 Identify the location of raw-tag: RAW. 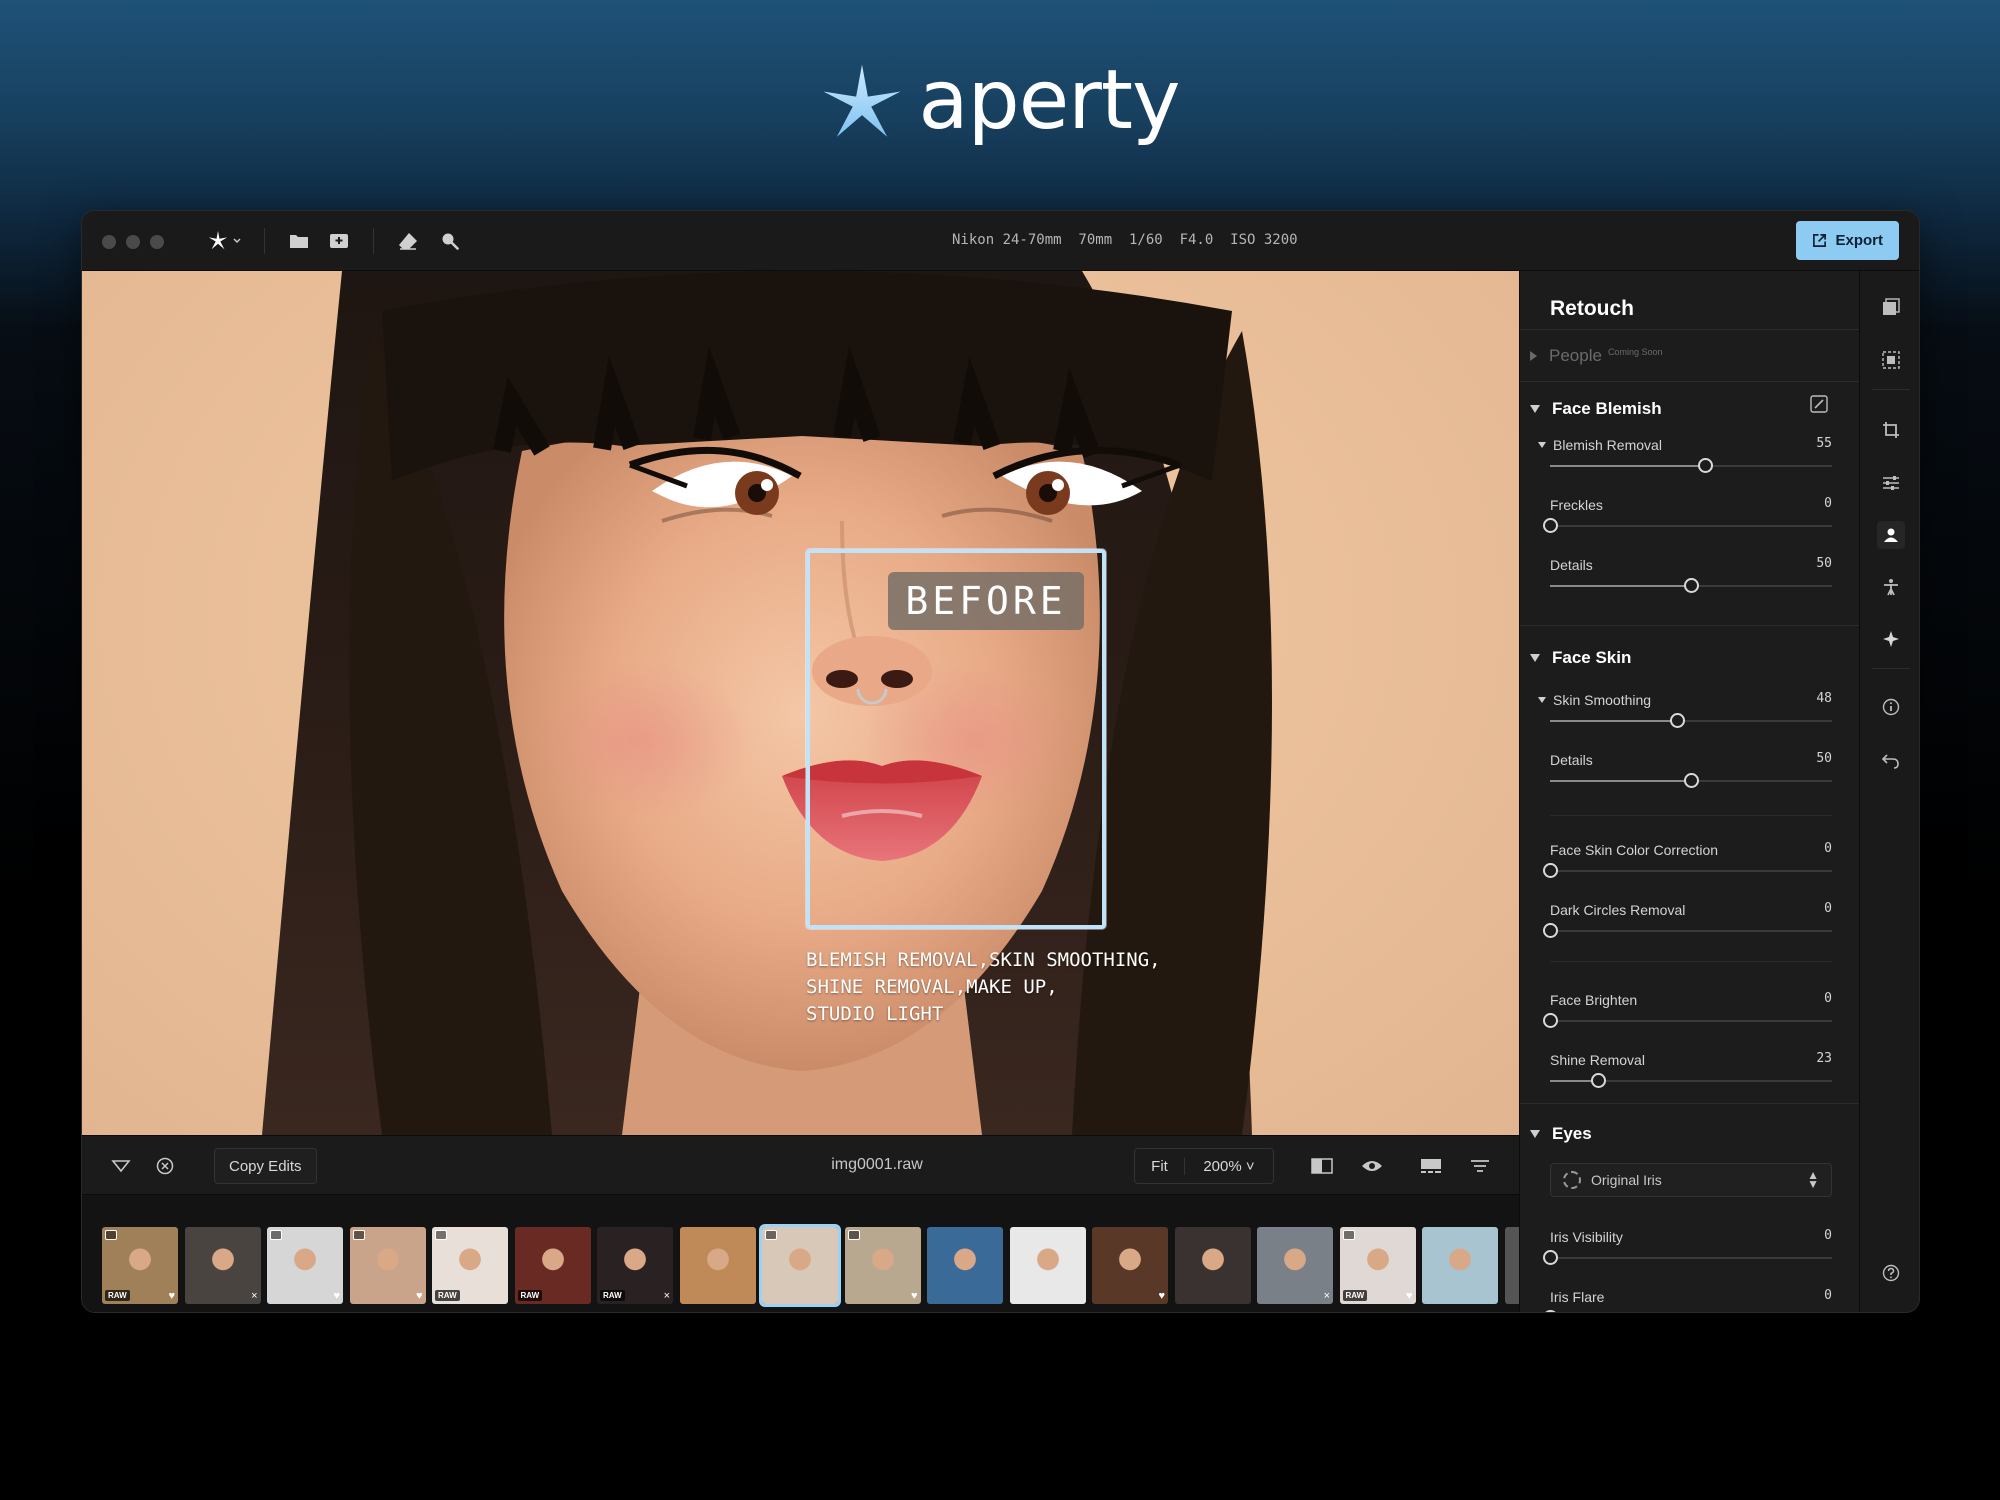
(117, 1295).